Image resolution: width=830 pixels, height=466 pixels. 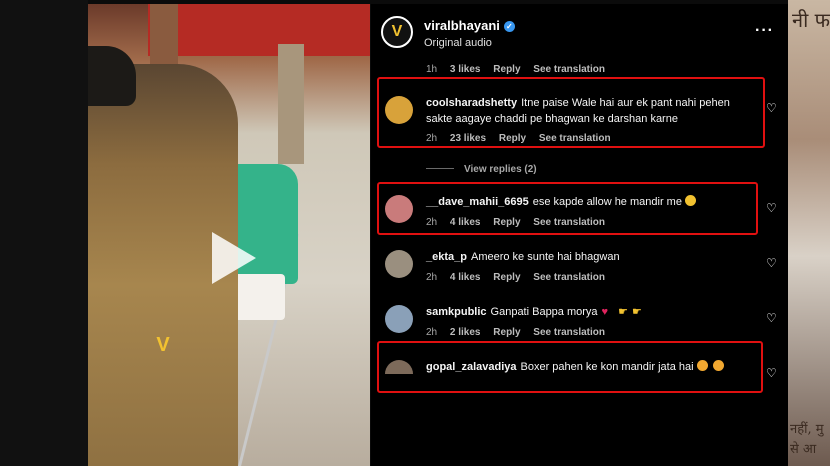 What do you see at coordinates (44, 233) in the screenshot?
I see `backdrop-left-region` at bounding box center [44, 233].